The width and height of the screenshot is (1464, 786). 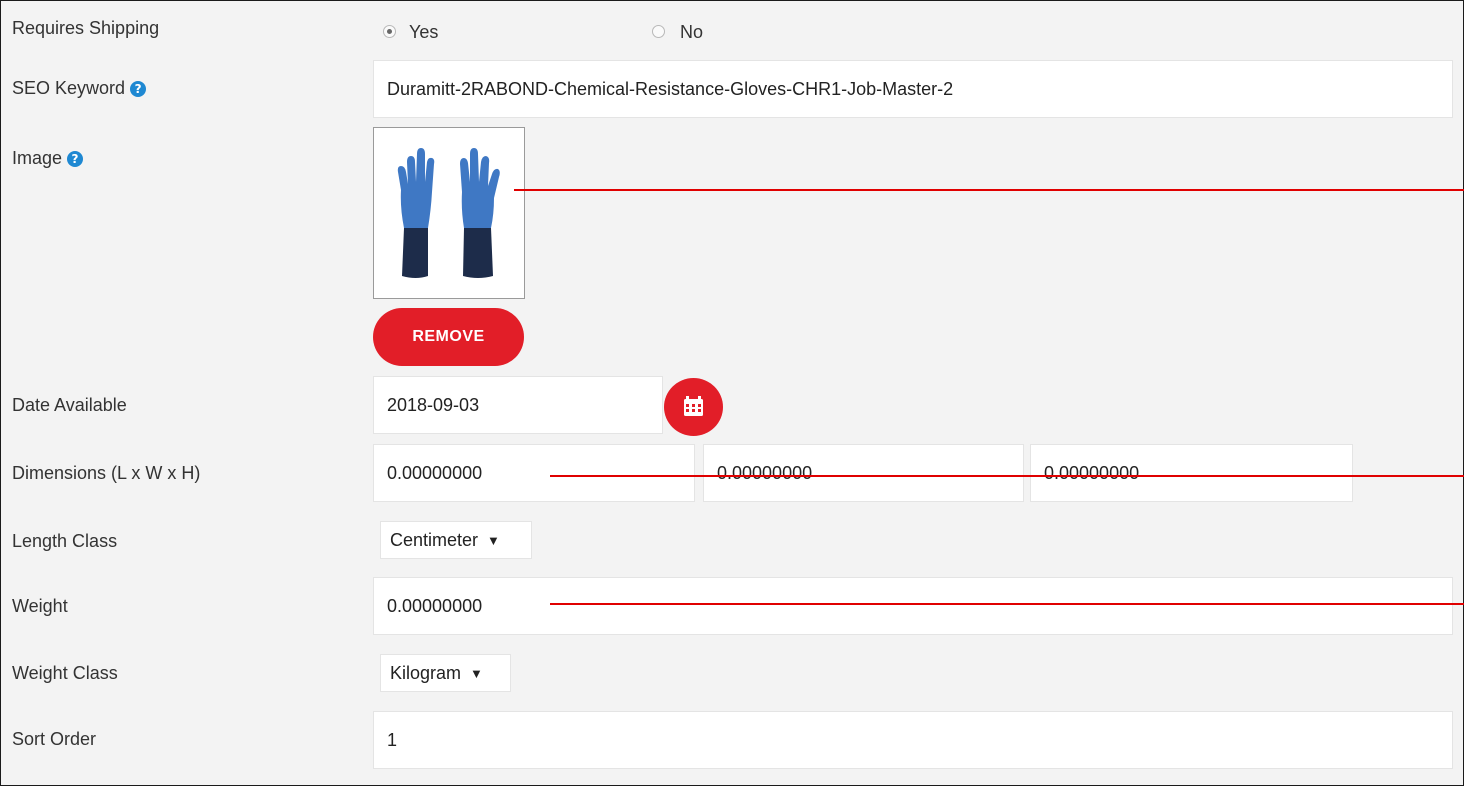 I want to click on remove-image-button: REMOVE, so click(x=448, y=337).